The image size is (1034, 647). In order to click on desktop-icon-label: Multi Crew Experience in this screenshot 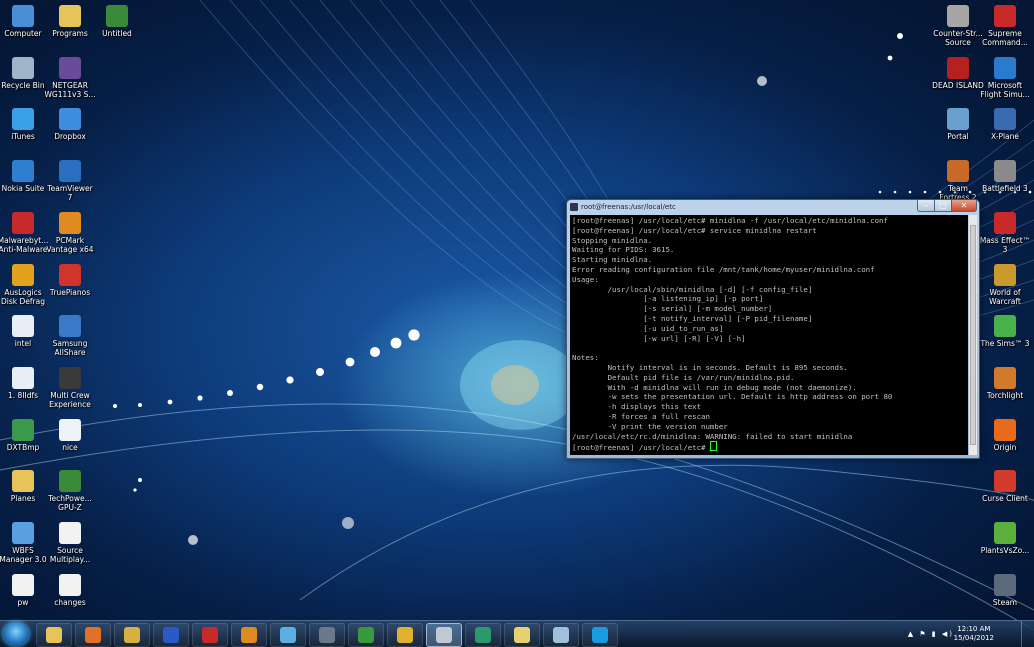, I will do `click(70, 399)`.